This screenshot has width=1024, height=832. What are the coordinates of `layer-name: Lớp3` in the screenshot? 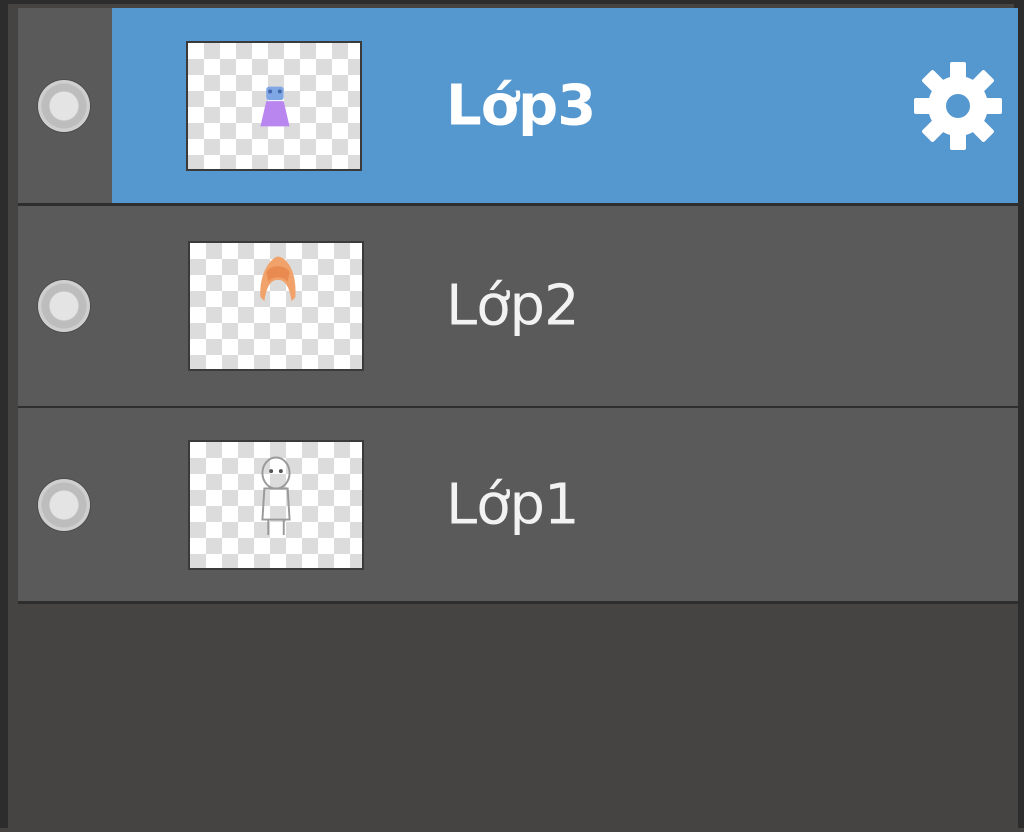 It's located at (521, 105).